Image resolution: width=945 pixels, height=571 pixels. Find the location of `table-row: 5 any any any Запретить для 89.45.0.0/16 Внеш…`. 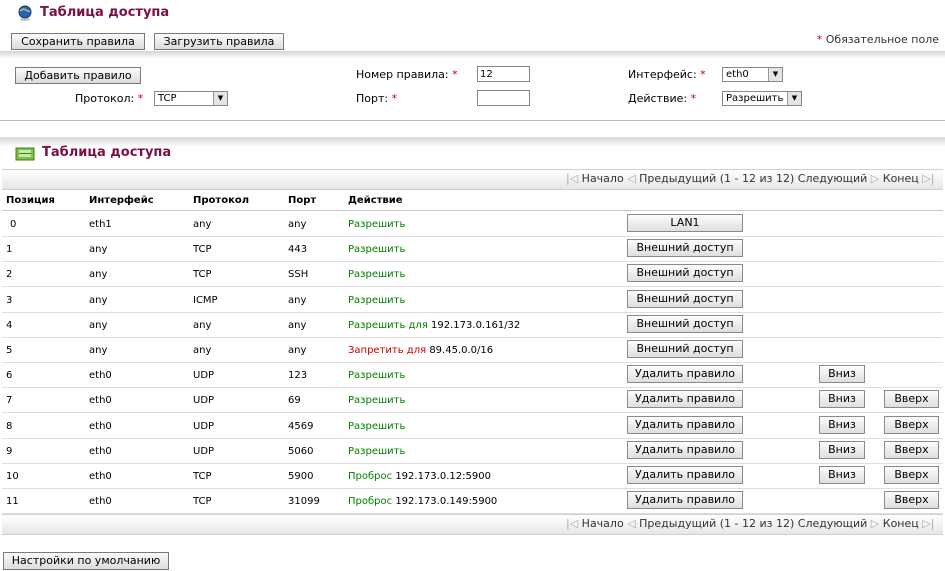

table-row: 5 any any any Запретить для 89.45.0.0/16 Внеш… is located at coordinates (472, 350).